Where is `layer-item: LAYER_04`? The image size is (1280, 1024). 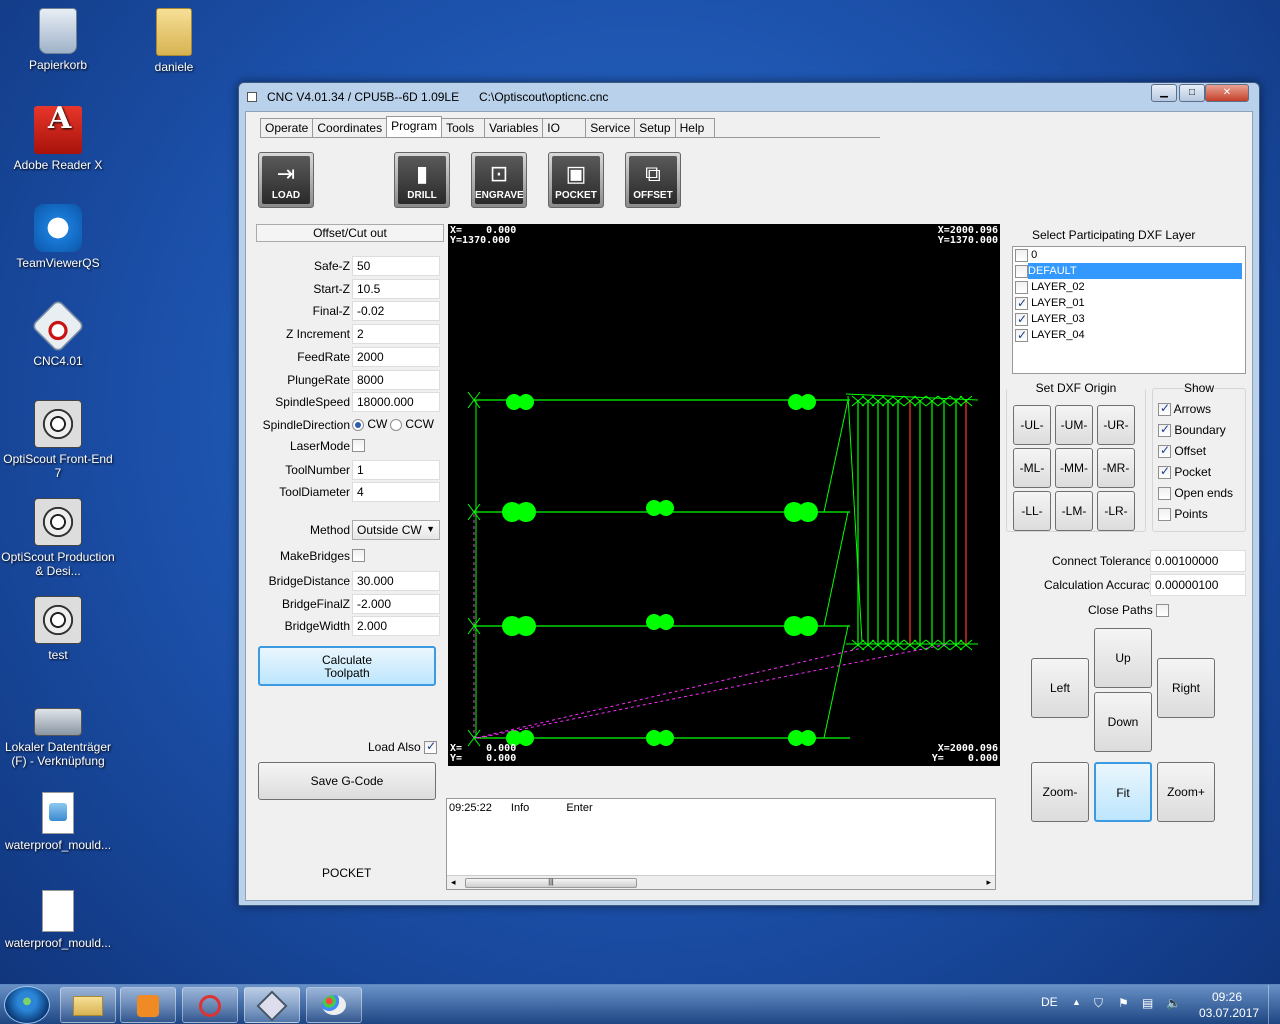
layer-item: LAYER_04 is located at coordinates (1129, 335).